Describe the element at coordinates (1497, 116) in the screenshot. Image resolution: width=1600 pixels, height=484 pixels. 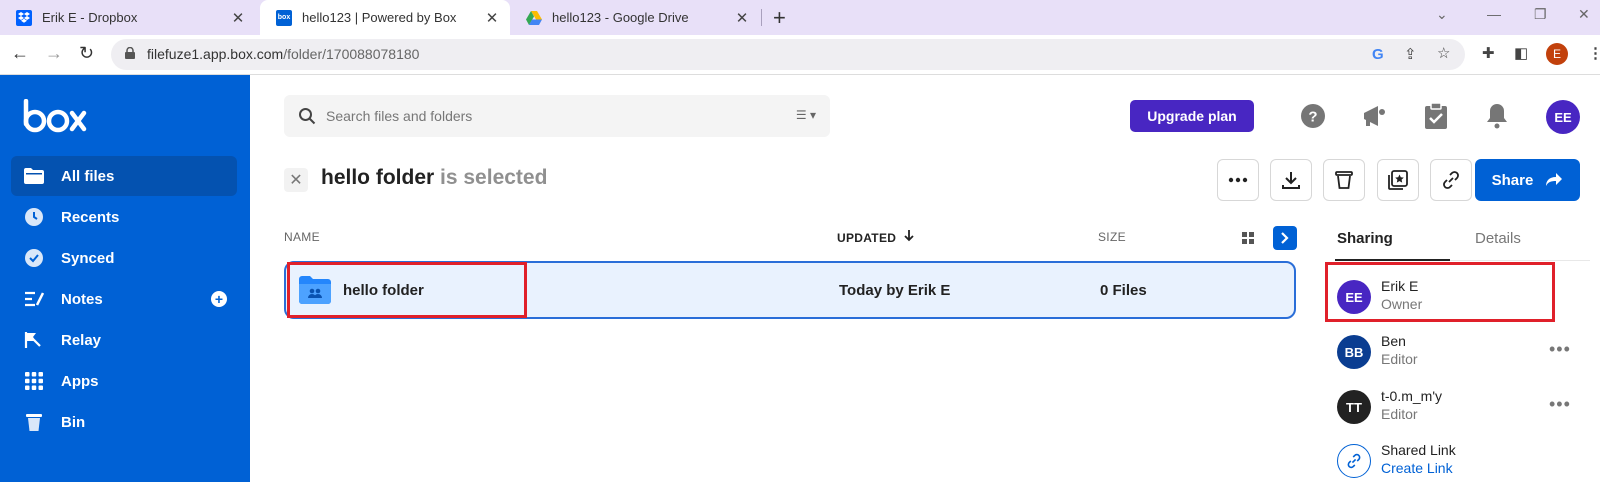
I see `notifications-bell-icon` at that location.